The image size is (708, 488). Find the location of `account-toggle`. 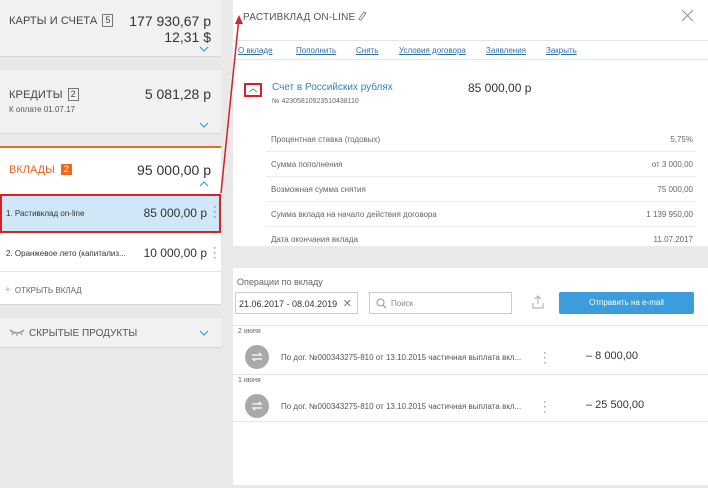

account-toggle is located at coordinates (253, 90).